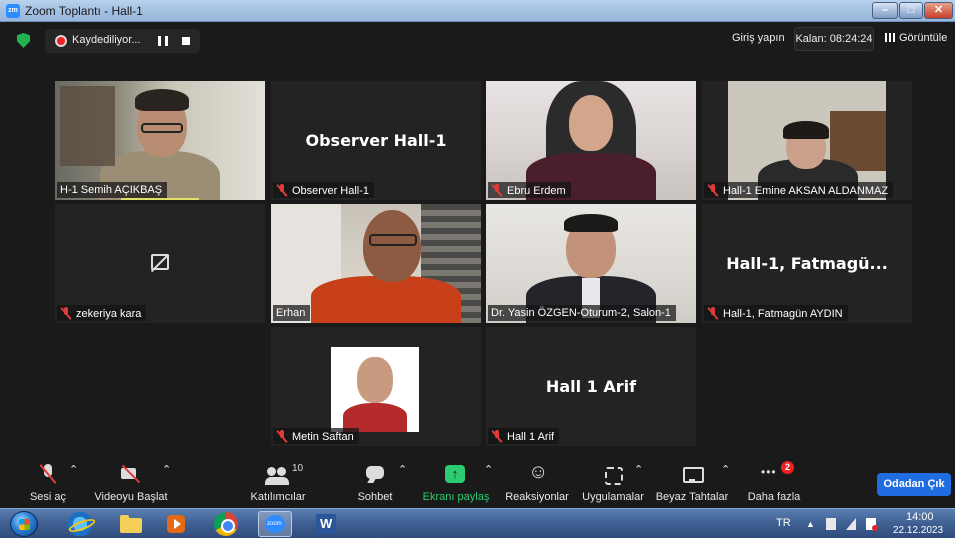  What do you see at coordinates (402, 469) in the screenshot?
I see `chat-options-chevron-icon: ⌃` at bounding box center [402, 469].